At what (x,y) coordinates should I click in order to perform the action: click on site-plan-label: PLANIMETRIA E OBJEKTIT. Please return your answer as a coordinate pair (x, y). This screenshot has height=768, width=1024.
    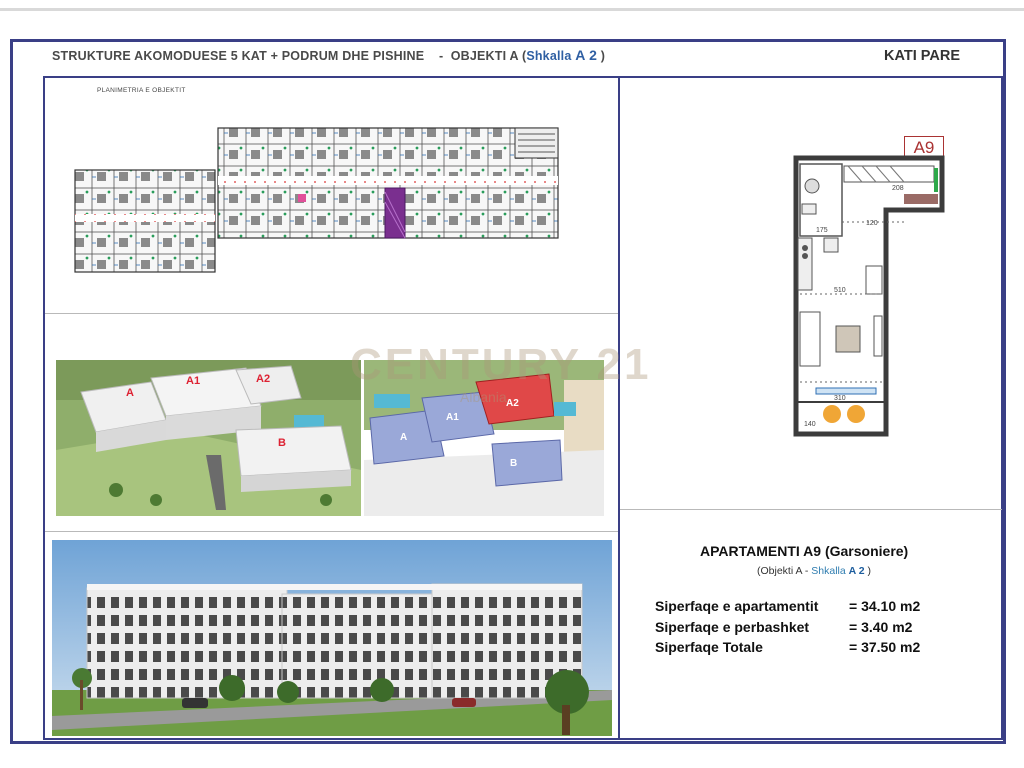
    Looking at the image, I should click on (141, 90).